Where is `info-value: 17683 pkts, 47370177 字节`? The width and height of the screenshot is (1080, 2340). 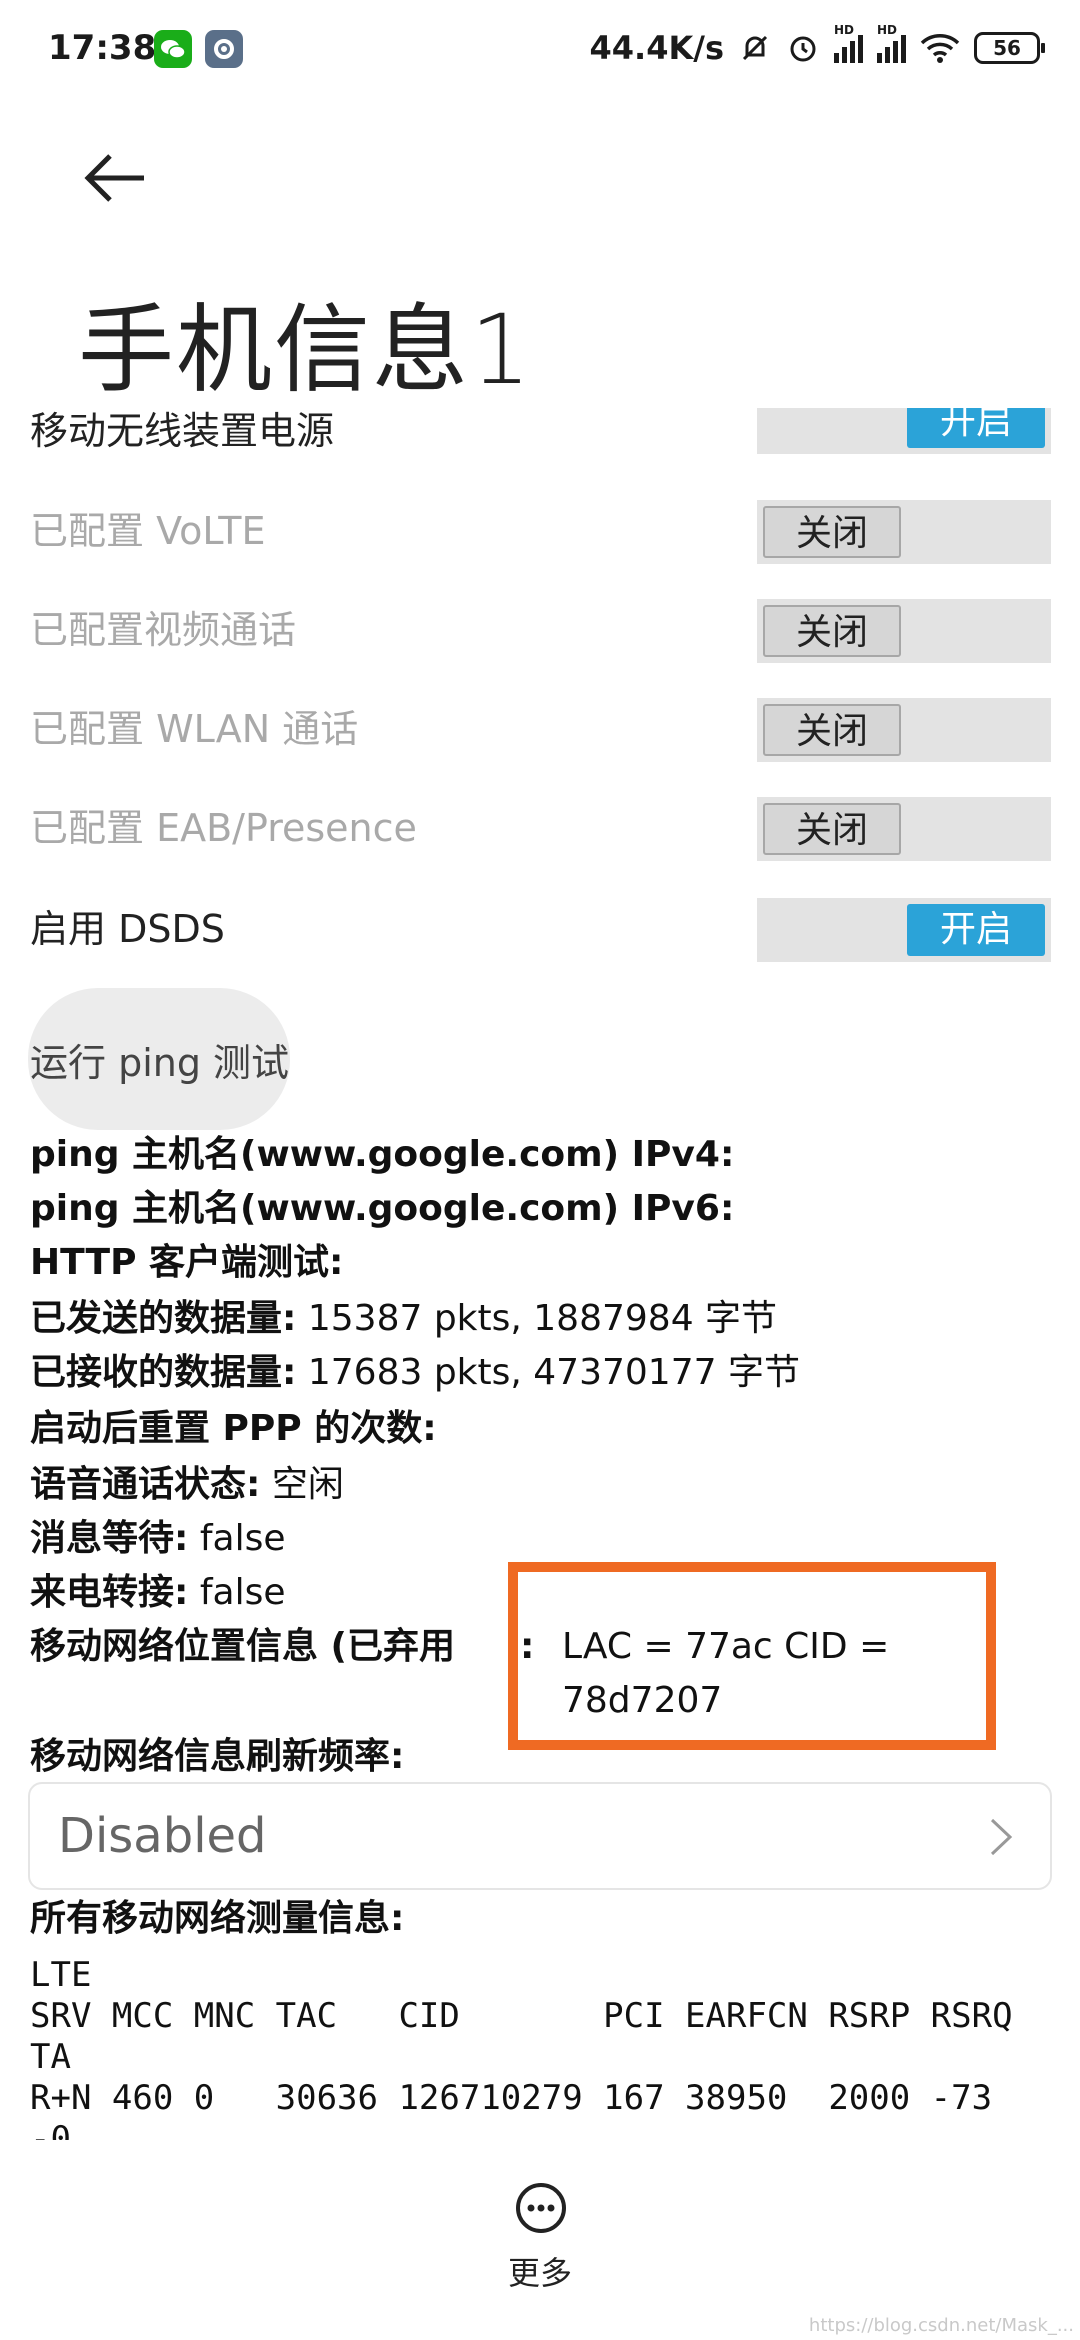
info-value: 17683 pkts, 47370177 字节 is located at coordinates (553, 1372).